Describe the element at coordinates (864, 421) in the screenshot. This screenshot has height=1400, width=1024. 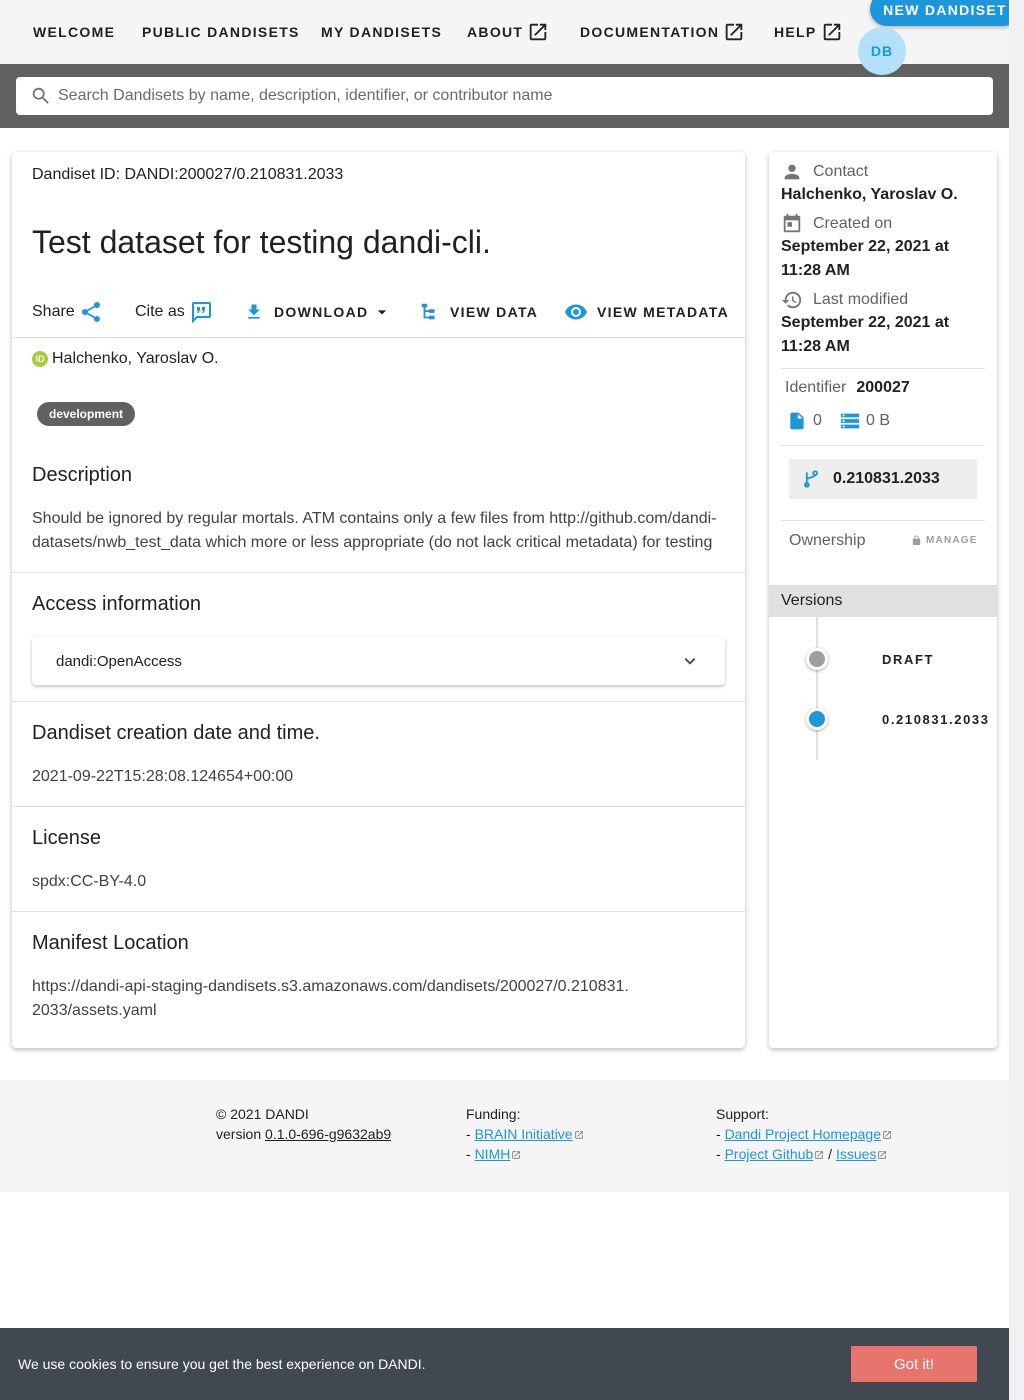
I see `dataset-size: 0 B` at that location.